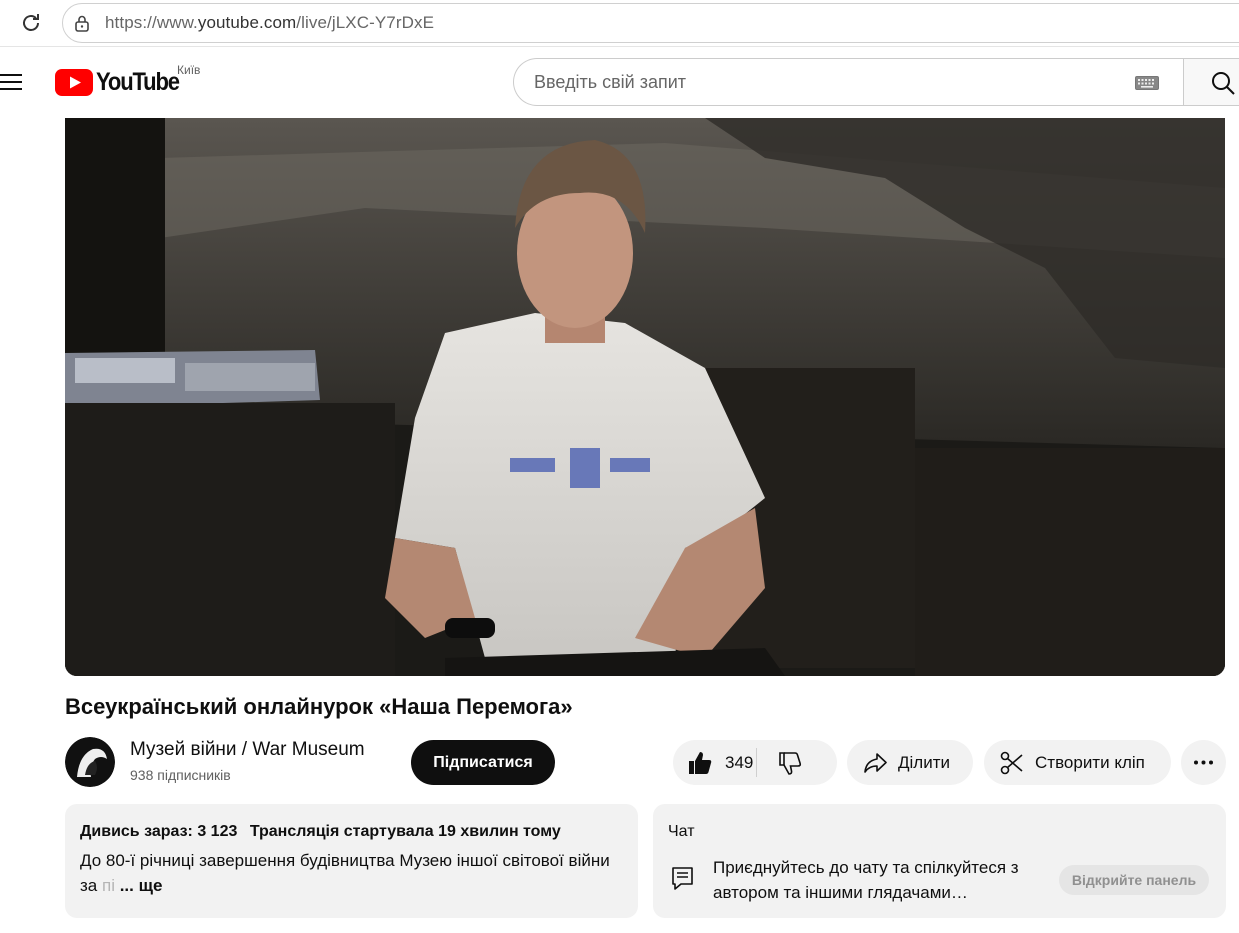  Describe the element at coordinates (247, 22) in the screenshot. I see `url-domain: youtube.com` at that location.